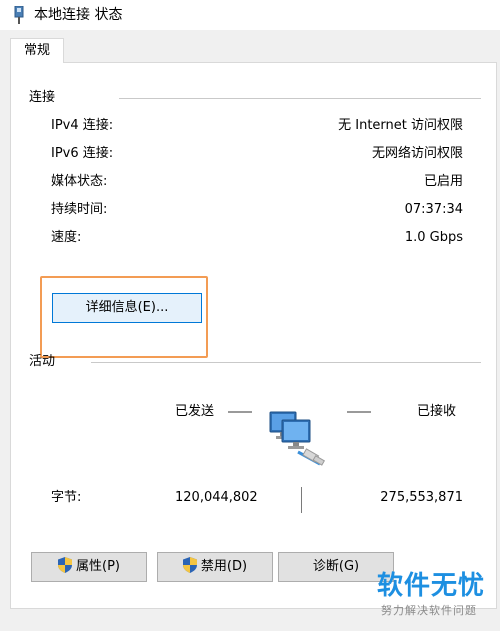 The height and width of the screenshot is (631, 500). I want to click on disable-button-label: 禁用(D), so click(224, 566).